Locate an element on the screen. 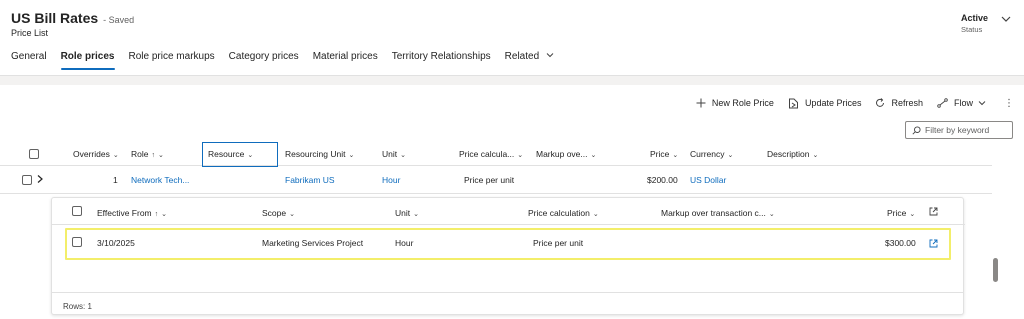 This screenshot has width=1024, height=319. column-header-description: Description ⌄ is located at coordinates (792, 154).